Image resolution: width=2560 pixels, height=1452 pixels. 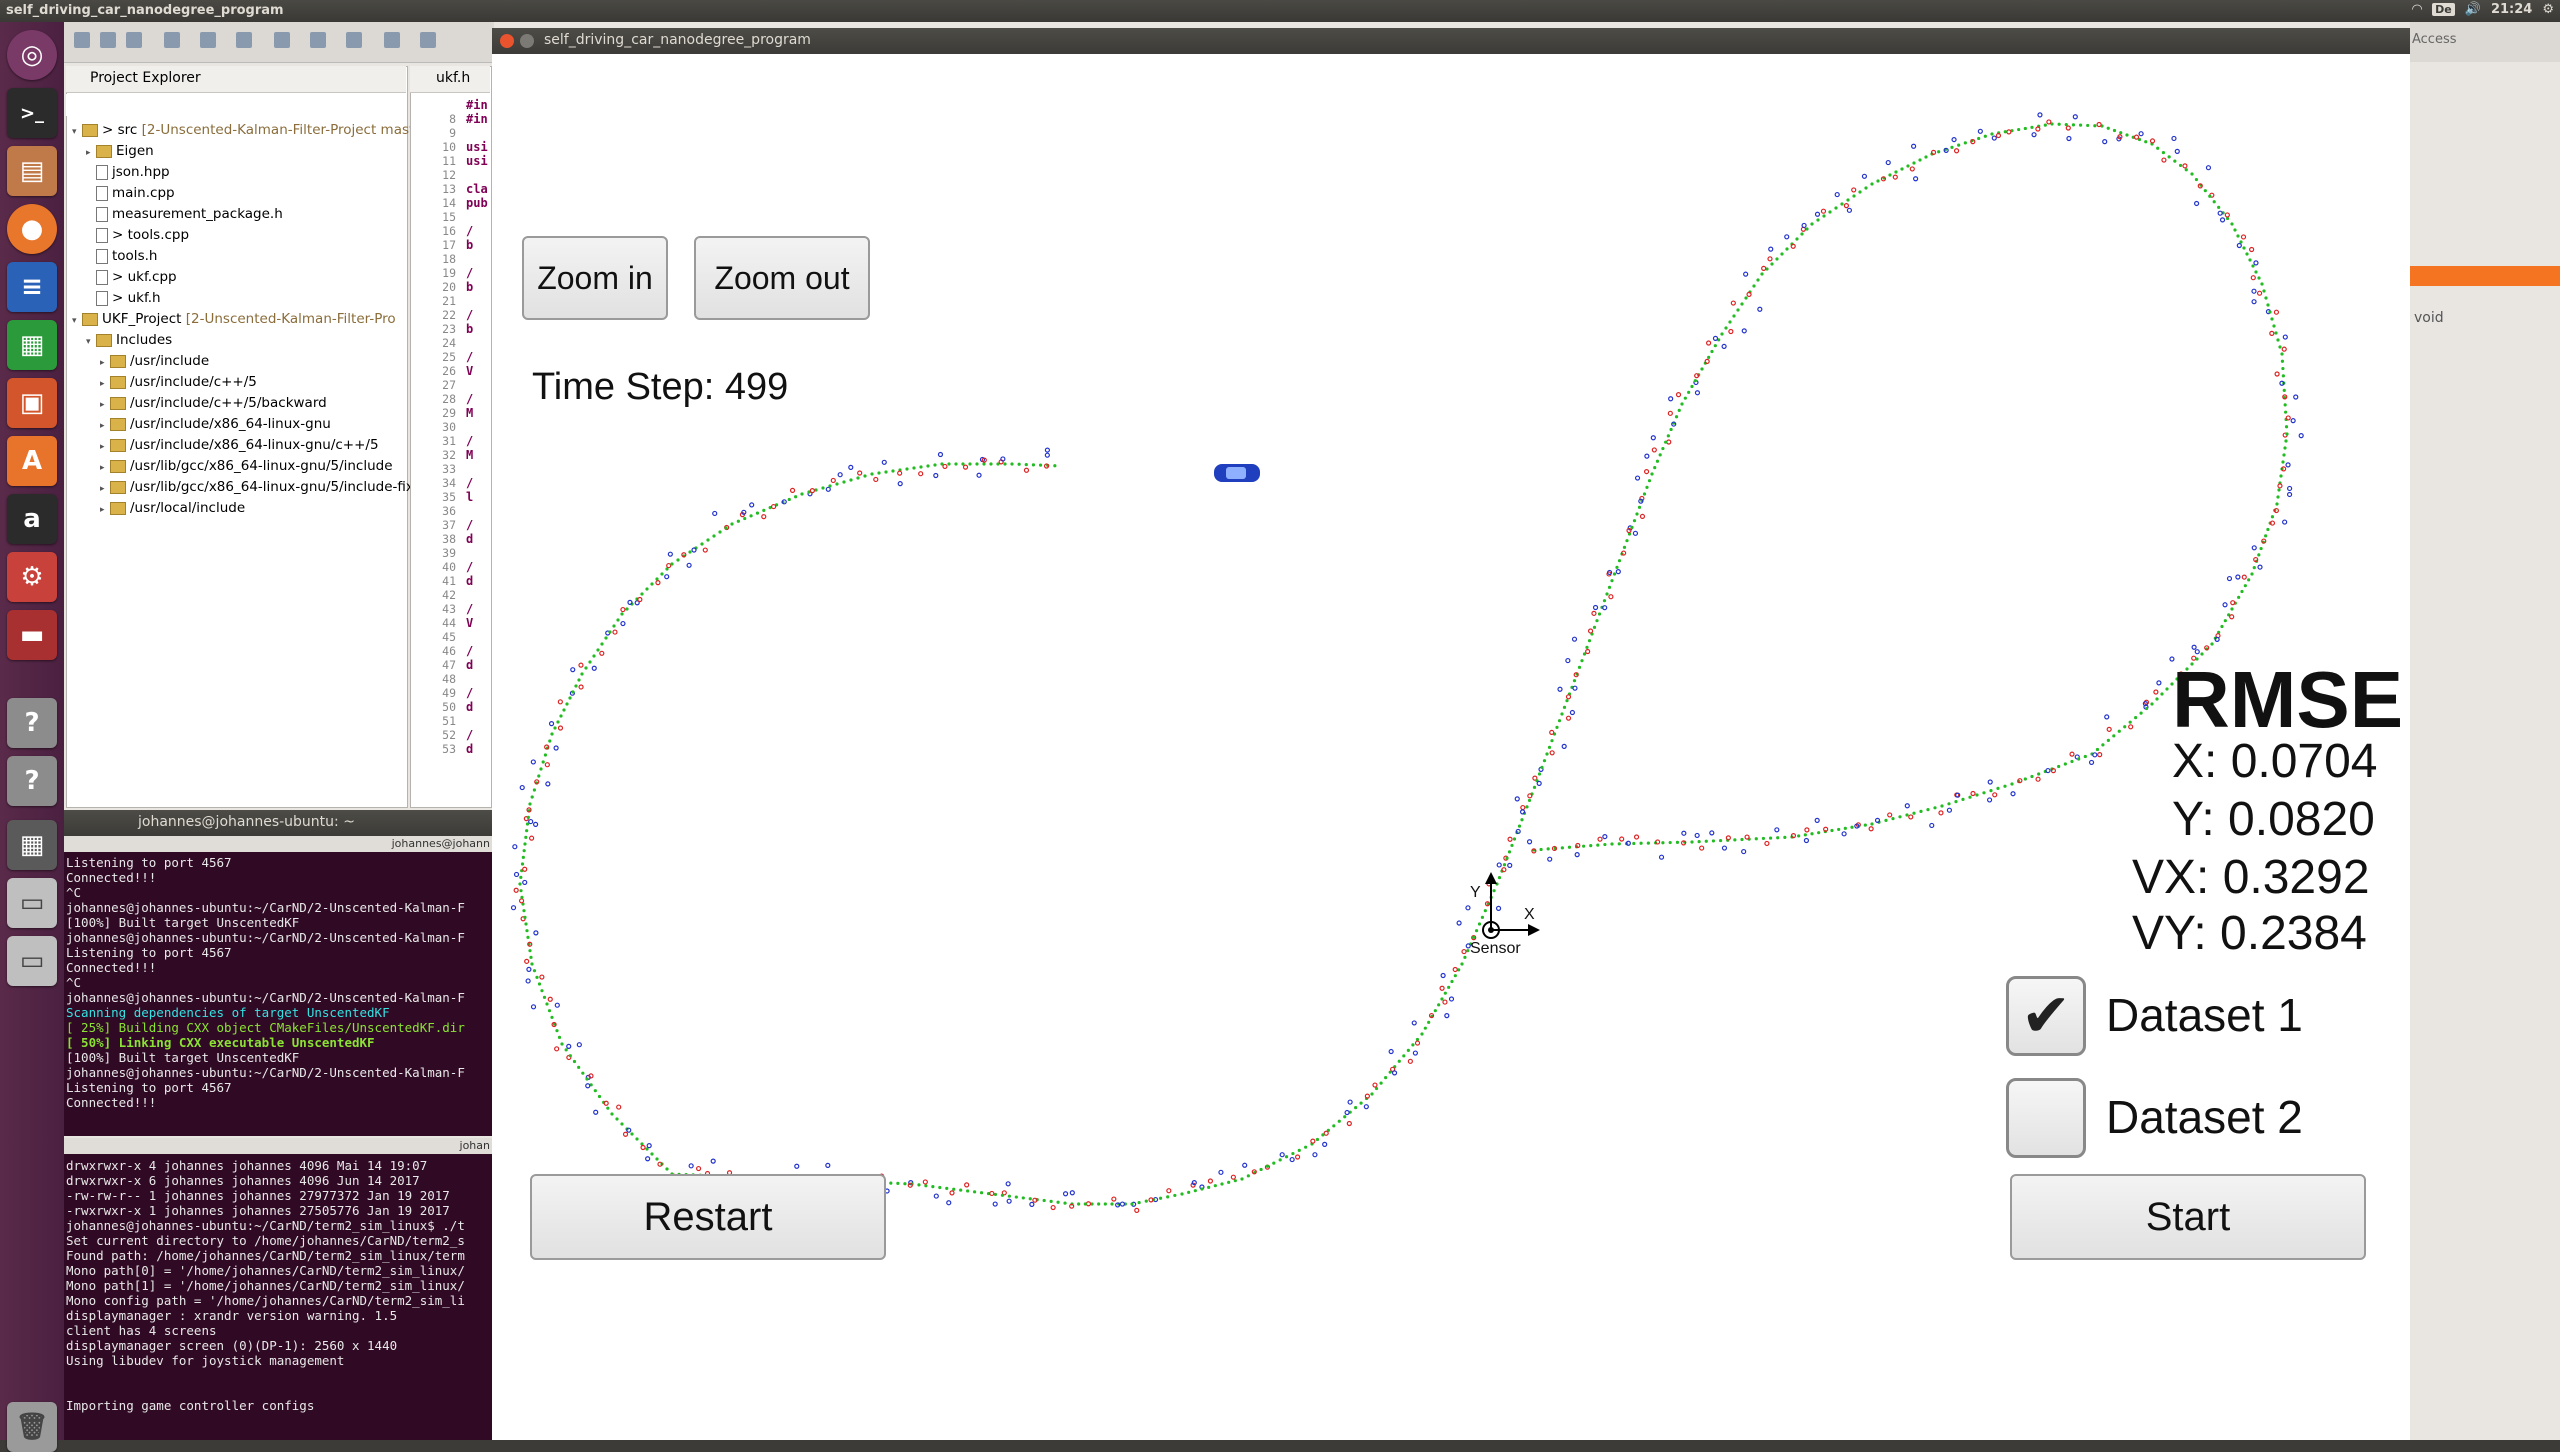 What do you see at coordinates (595, 278) in the screenshot?
I see `zoom-in-button: Zoom in` at bounding box center [595, 278].